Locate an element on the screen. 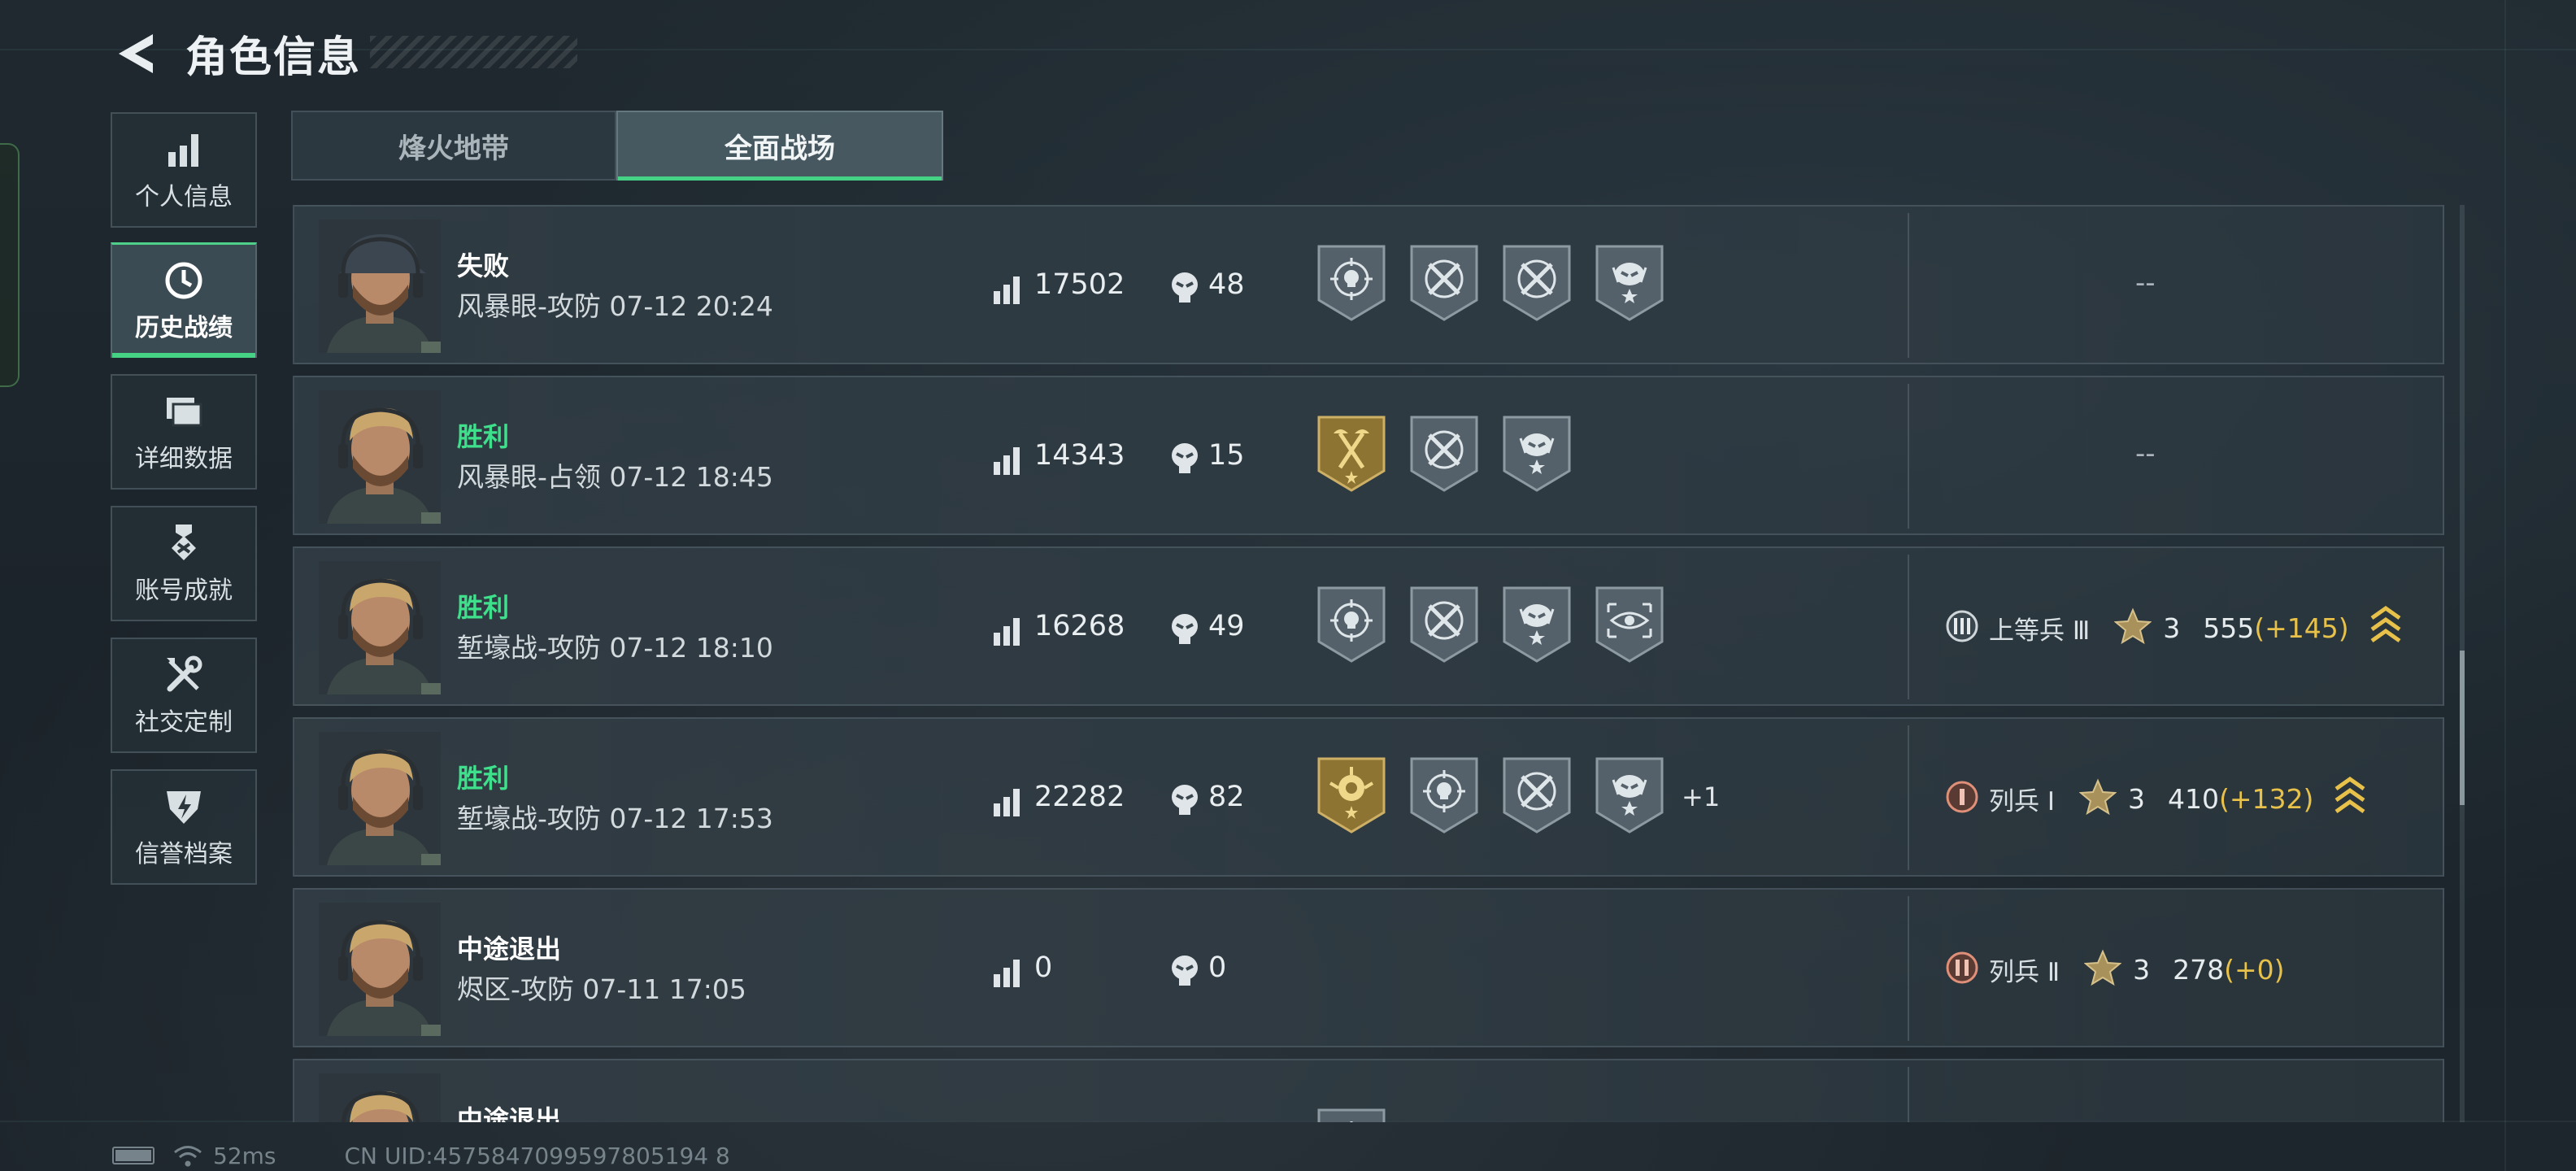 Image resolution: width=2576 pixels, height=1171 pixels. match-score: 17502 is located at coordinates (1079, 284).